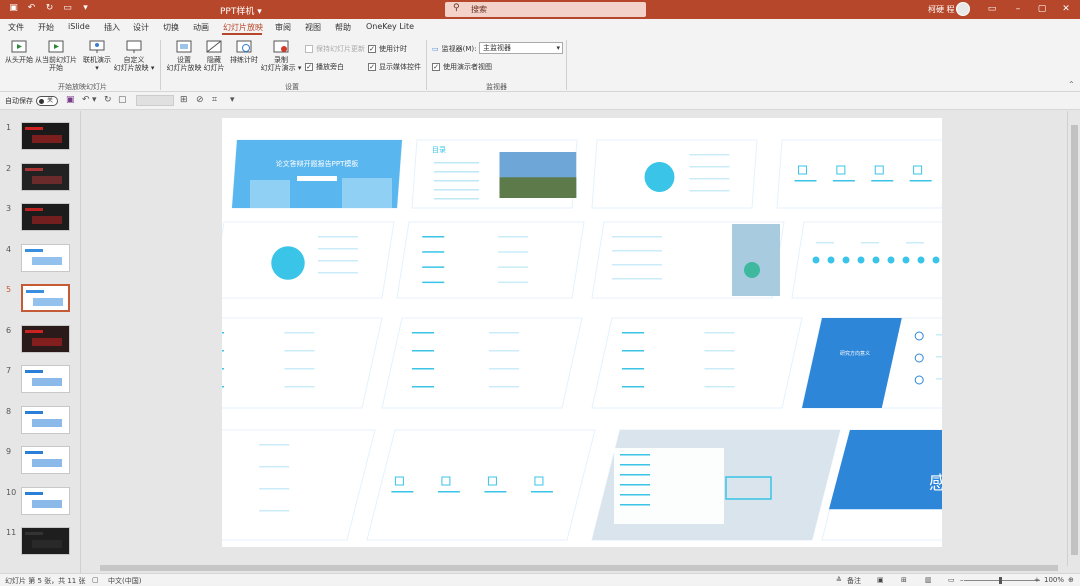 This screenshot has width=1080, height=586. I want to click on spellcheck-icon: ▢, so click(95, 580).